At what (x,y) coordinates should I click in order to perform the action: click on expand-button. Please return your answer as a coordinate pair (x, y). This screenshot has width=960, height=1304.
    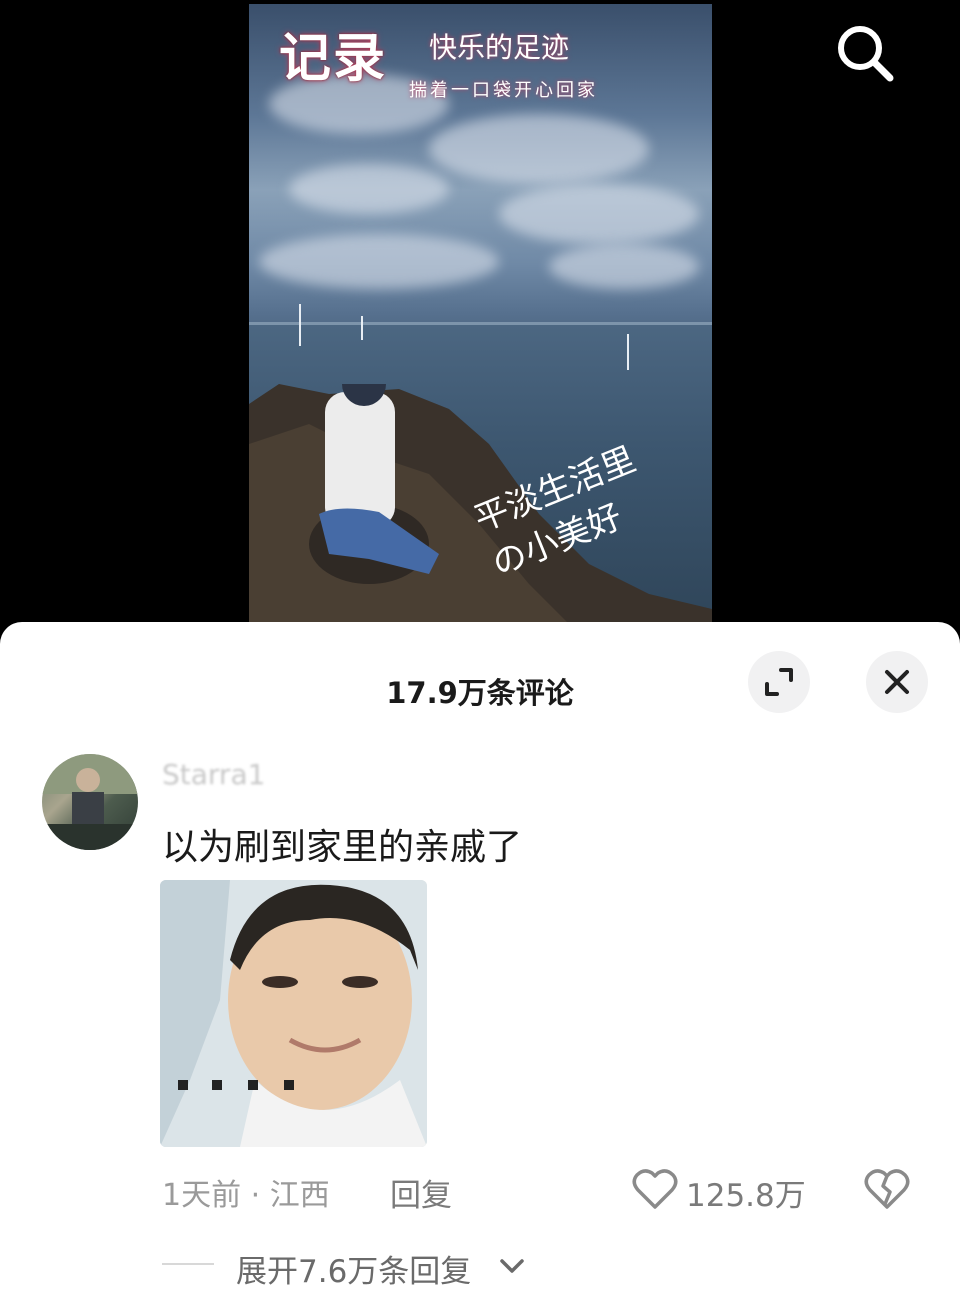
    Looking at the image, I should click on (779, 682).